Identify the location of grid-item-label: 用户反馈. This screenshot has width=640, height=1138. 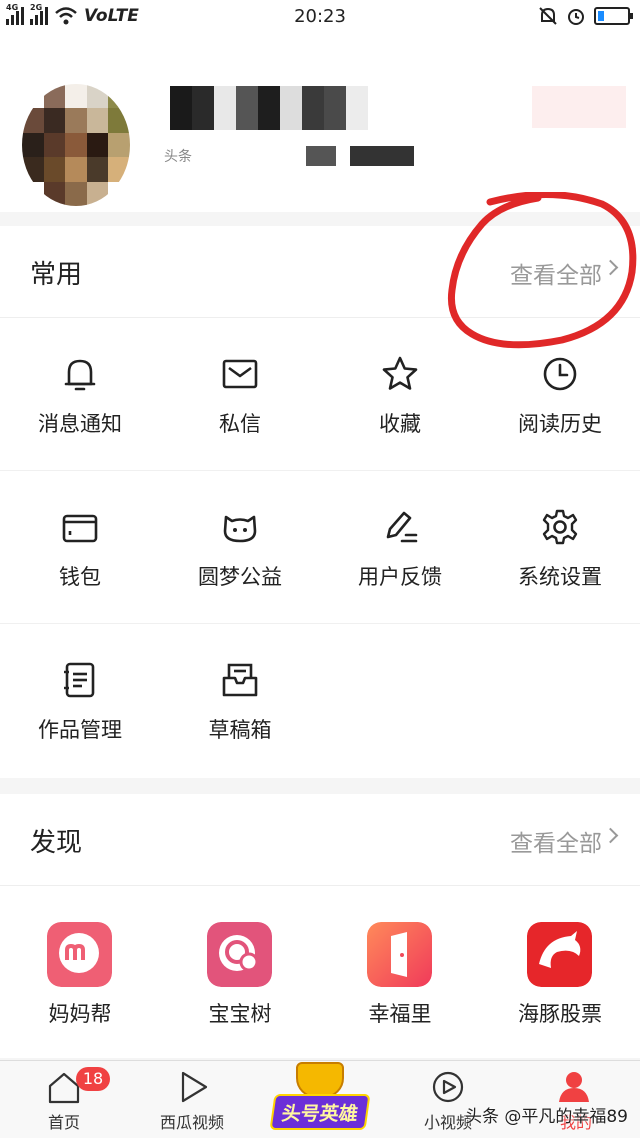
(400, 577).